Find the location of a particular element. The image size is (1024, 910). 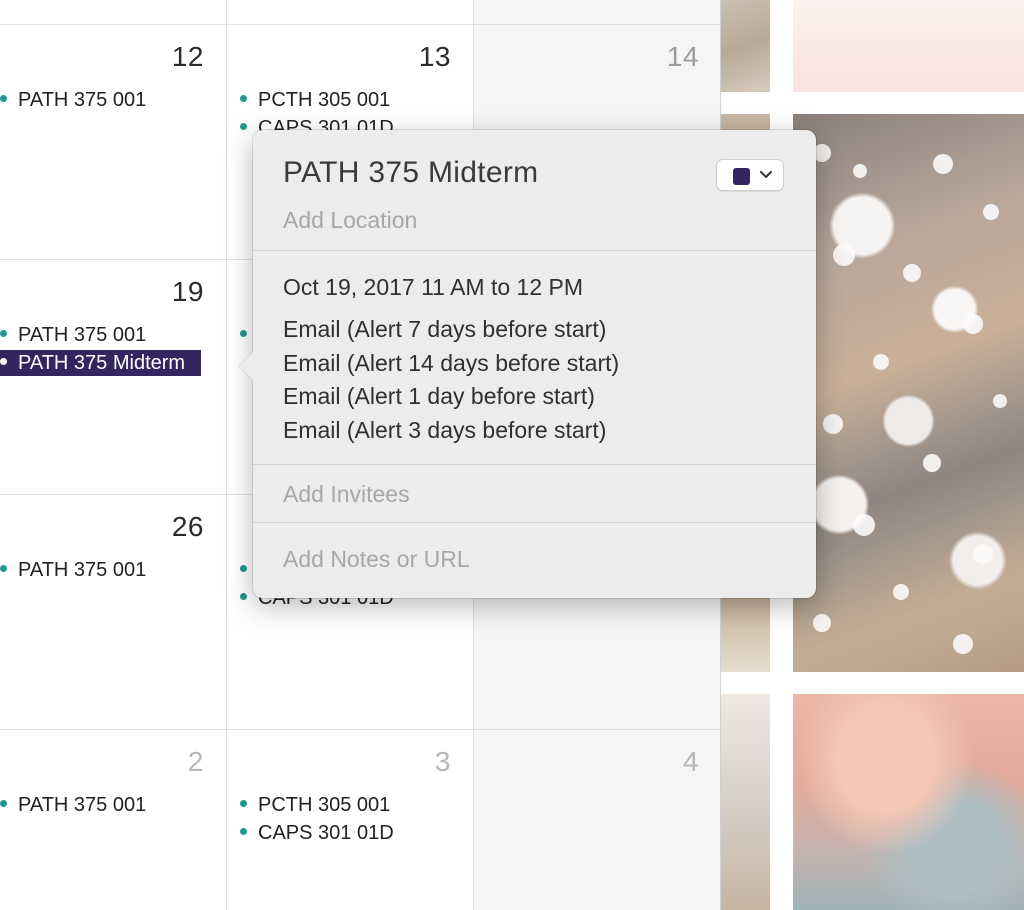

chevron-down-icon is located at coordinates (766, 176).